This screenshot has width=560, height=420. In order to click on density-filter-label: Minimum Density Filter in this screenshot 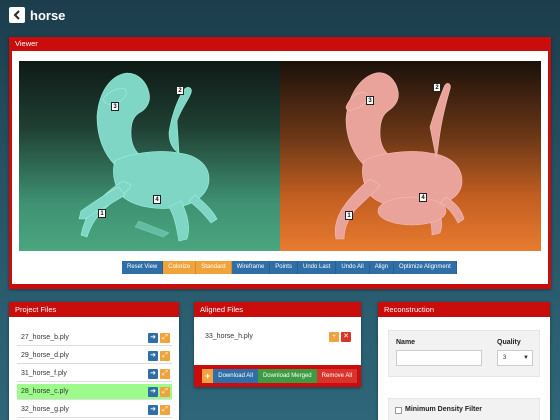, I will do `click(444, 409)`.